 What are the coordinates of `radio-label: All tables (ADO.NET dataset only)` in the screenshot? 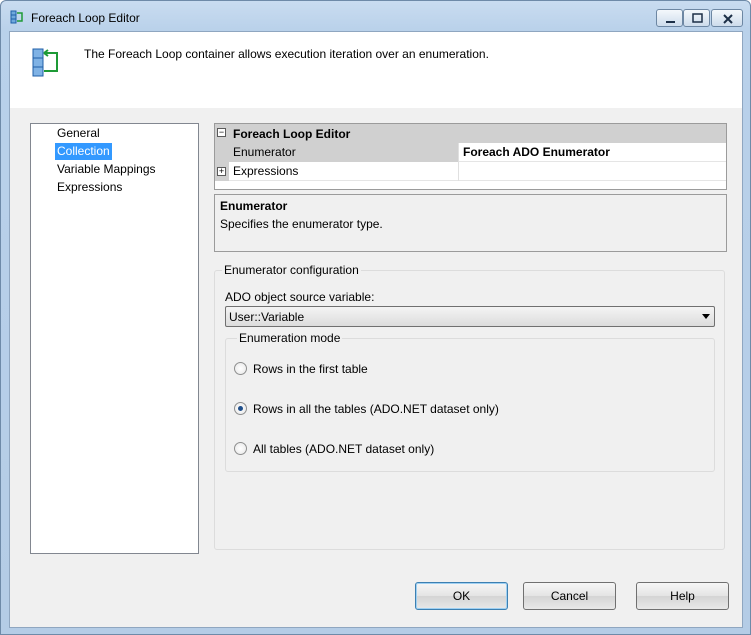 It's located at (343, 449).